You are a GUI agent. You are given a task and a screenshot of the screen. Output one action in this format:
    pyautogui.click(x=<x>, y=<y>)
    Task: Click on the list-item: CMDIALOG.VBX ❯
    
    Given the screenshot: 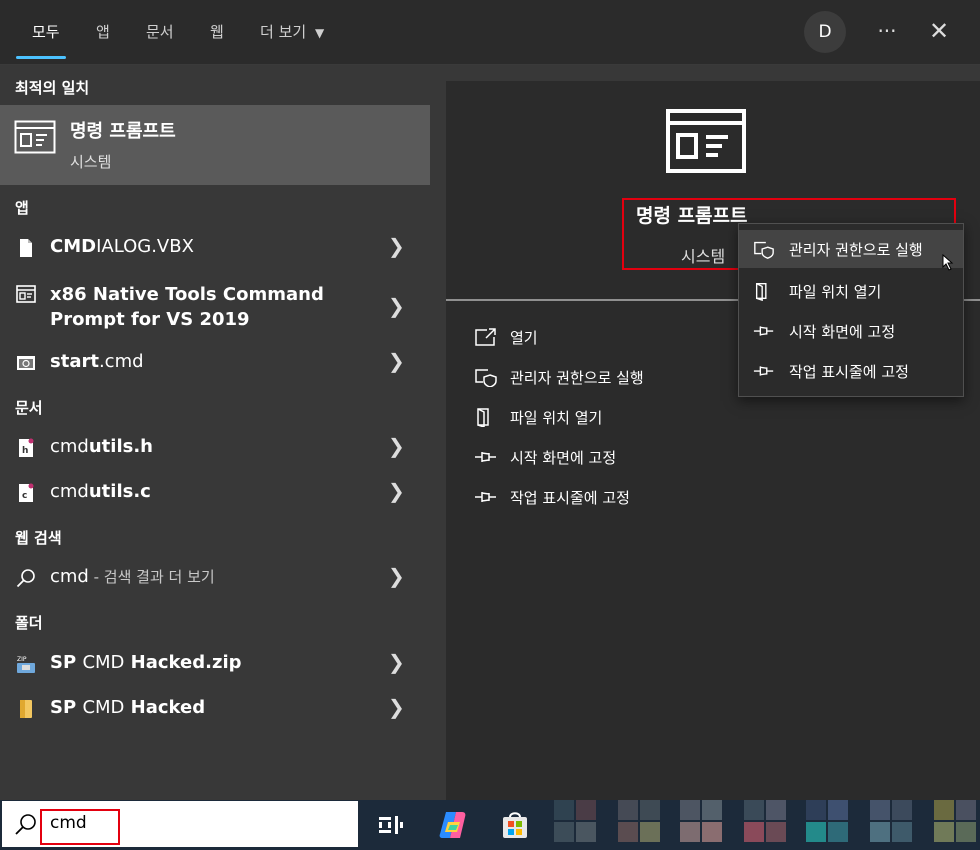 What is the action you would take?
    pyautogui.click(x=215, y=248)
    